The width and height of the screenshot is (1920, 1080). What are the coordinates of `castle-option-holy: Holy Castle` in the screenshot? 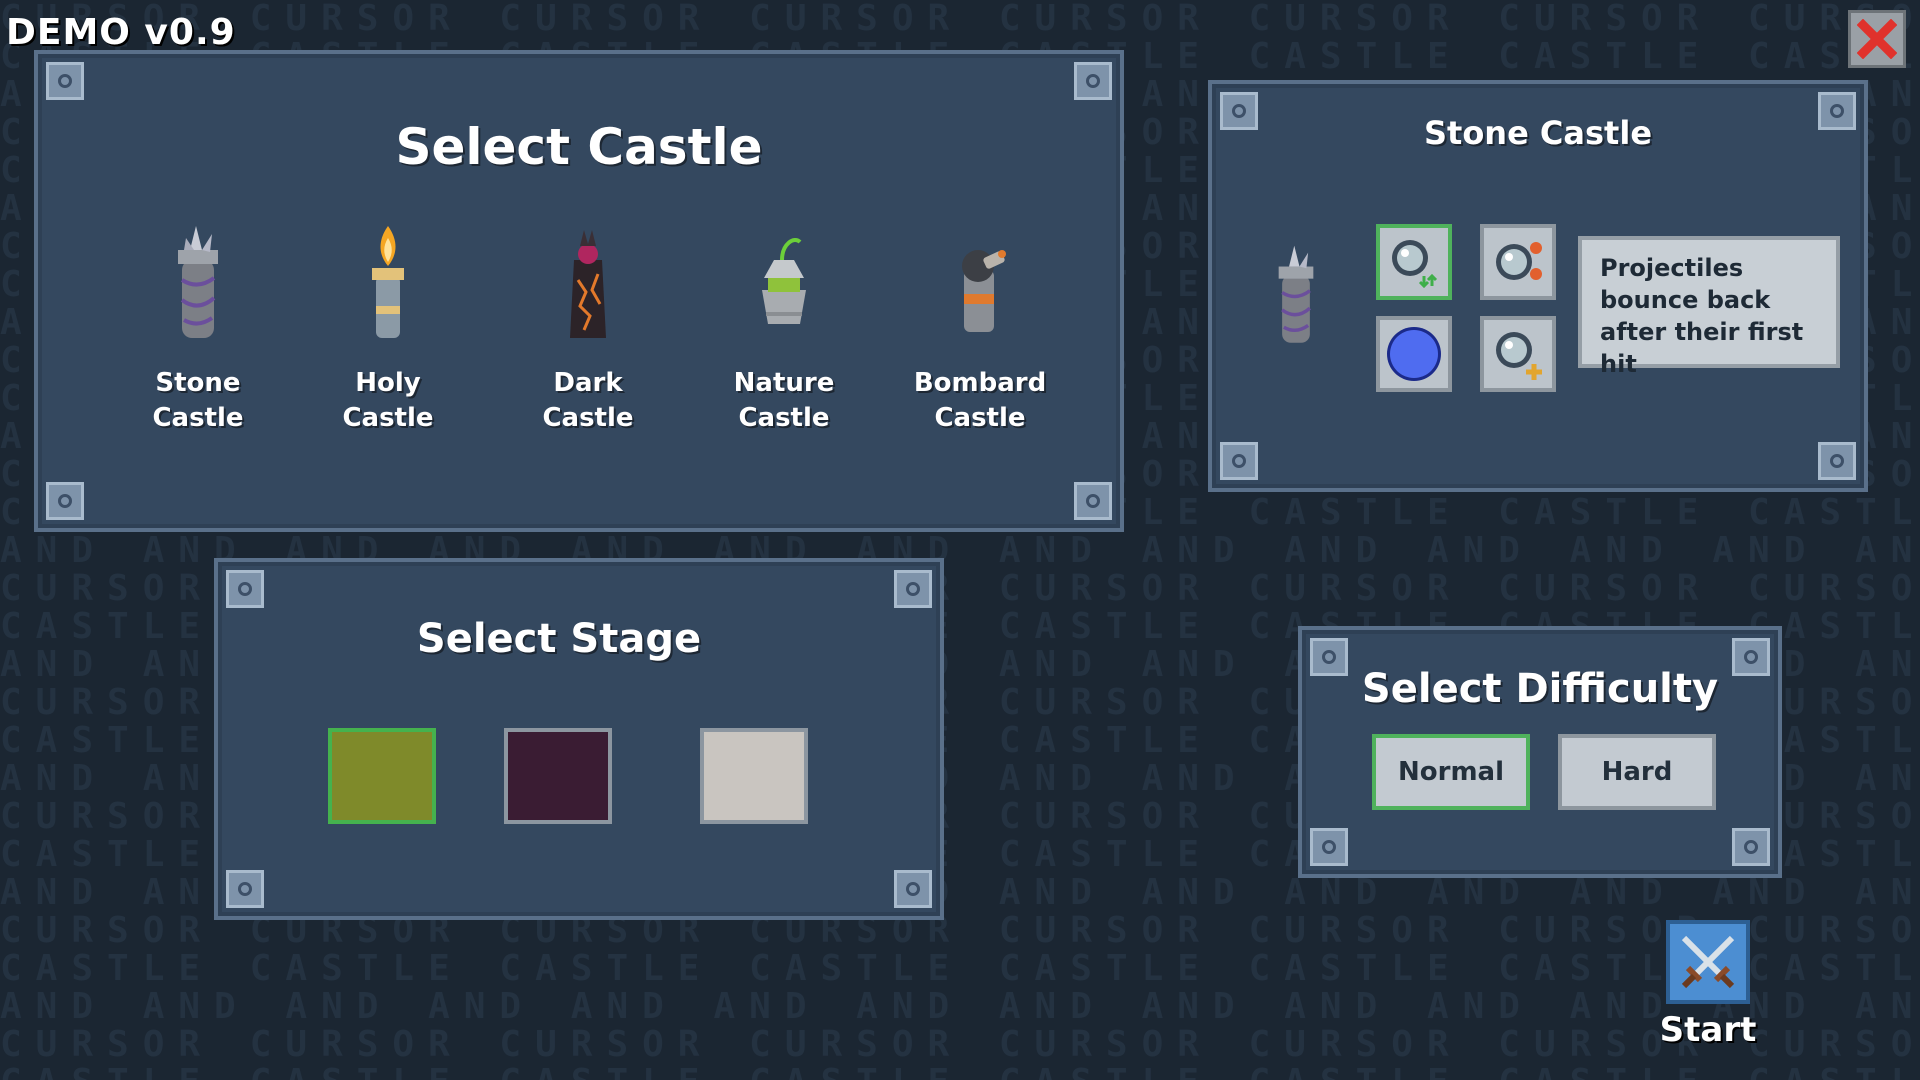 It's located at (388, 328).